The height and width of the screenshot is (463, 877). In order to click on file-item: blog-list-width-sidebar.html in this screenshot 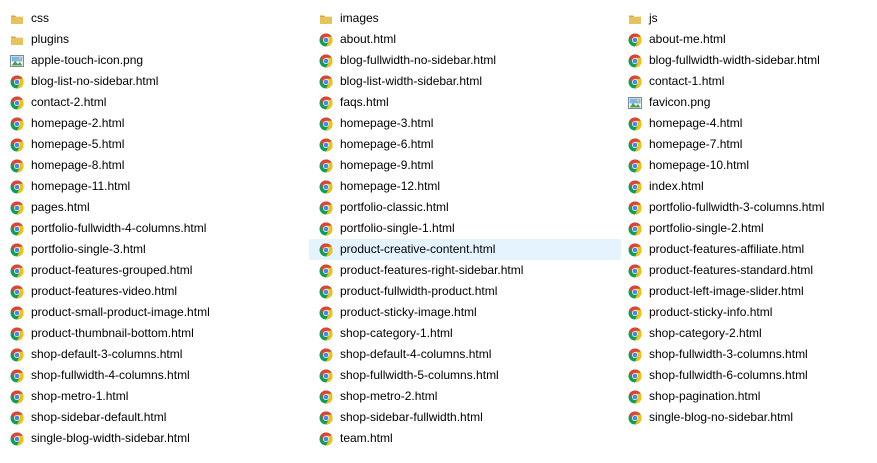, I will do `click(465, 81)`.